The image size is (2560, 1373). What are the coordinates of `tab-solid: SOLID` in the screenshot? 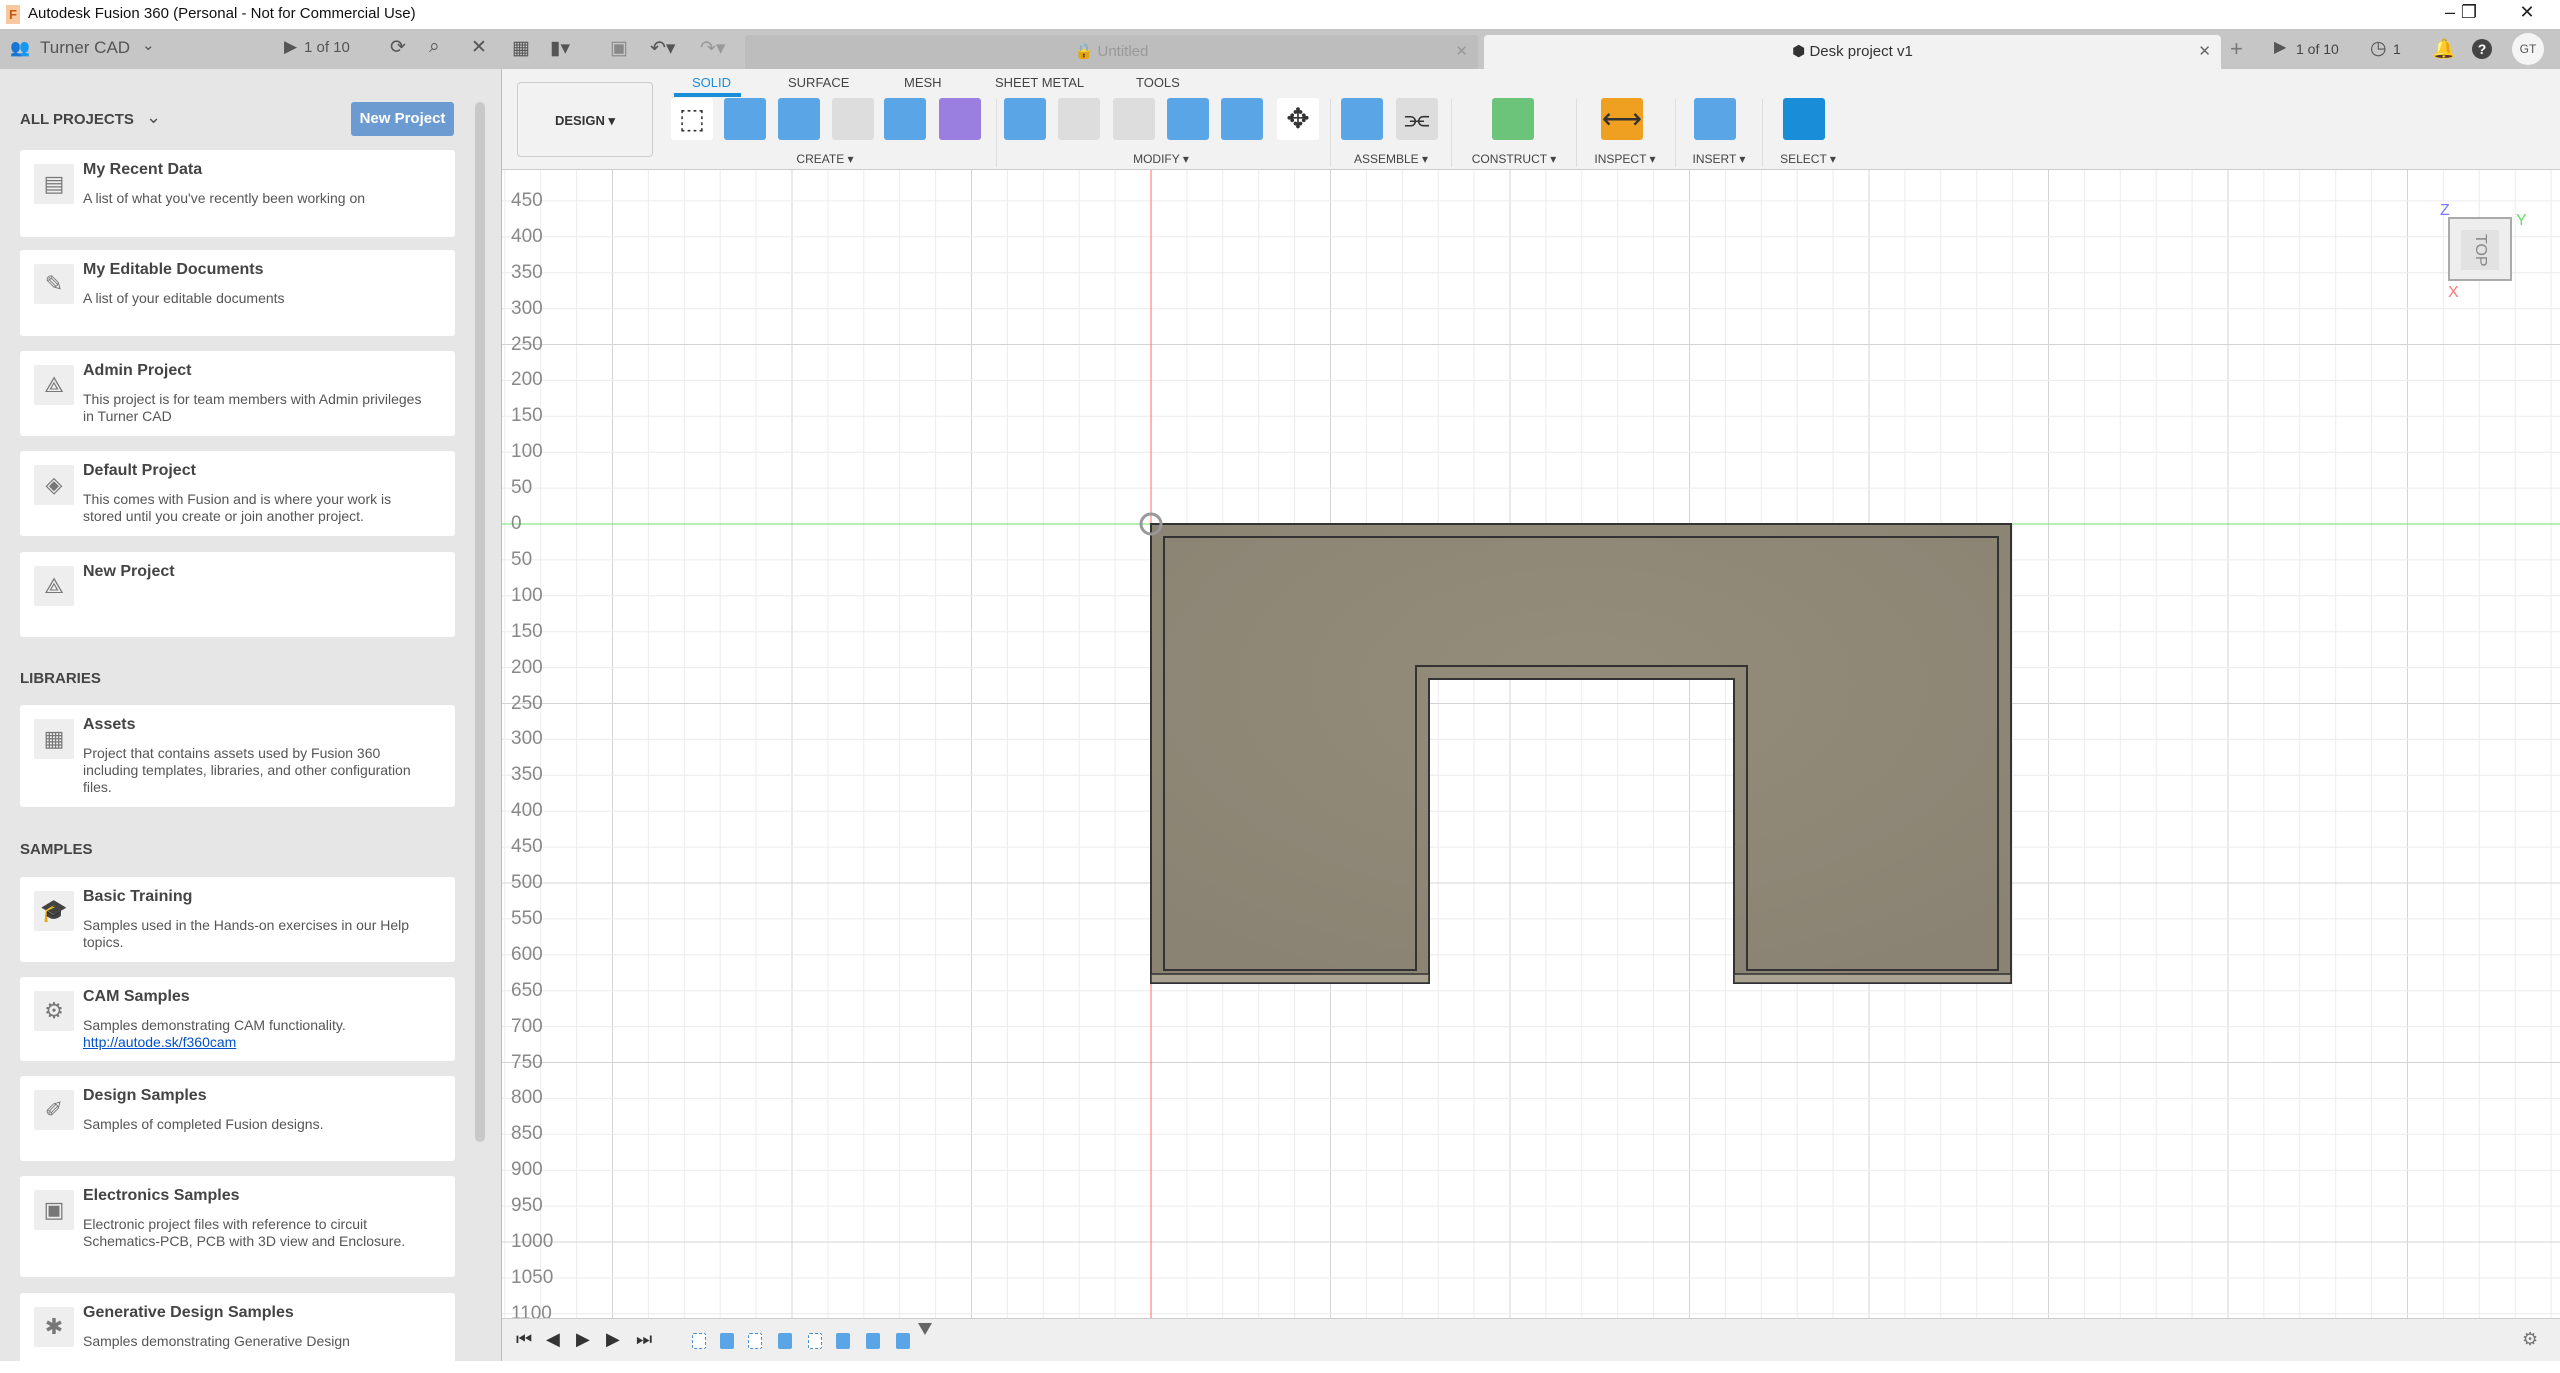 It's located at (711, 82).